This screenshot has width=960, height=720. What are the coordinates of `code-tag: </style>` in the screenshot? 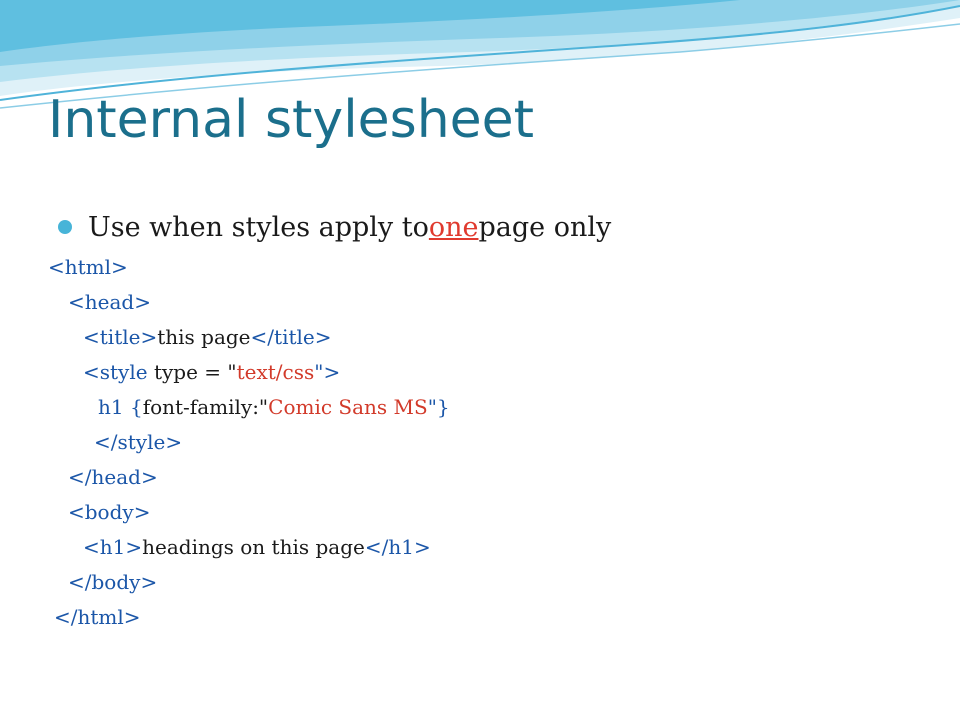 It's located at (138, 442).